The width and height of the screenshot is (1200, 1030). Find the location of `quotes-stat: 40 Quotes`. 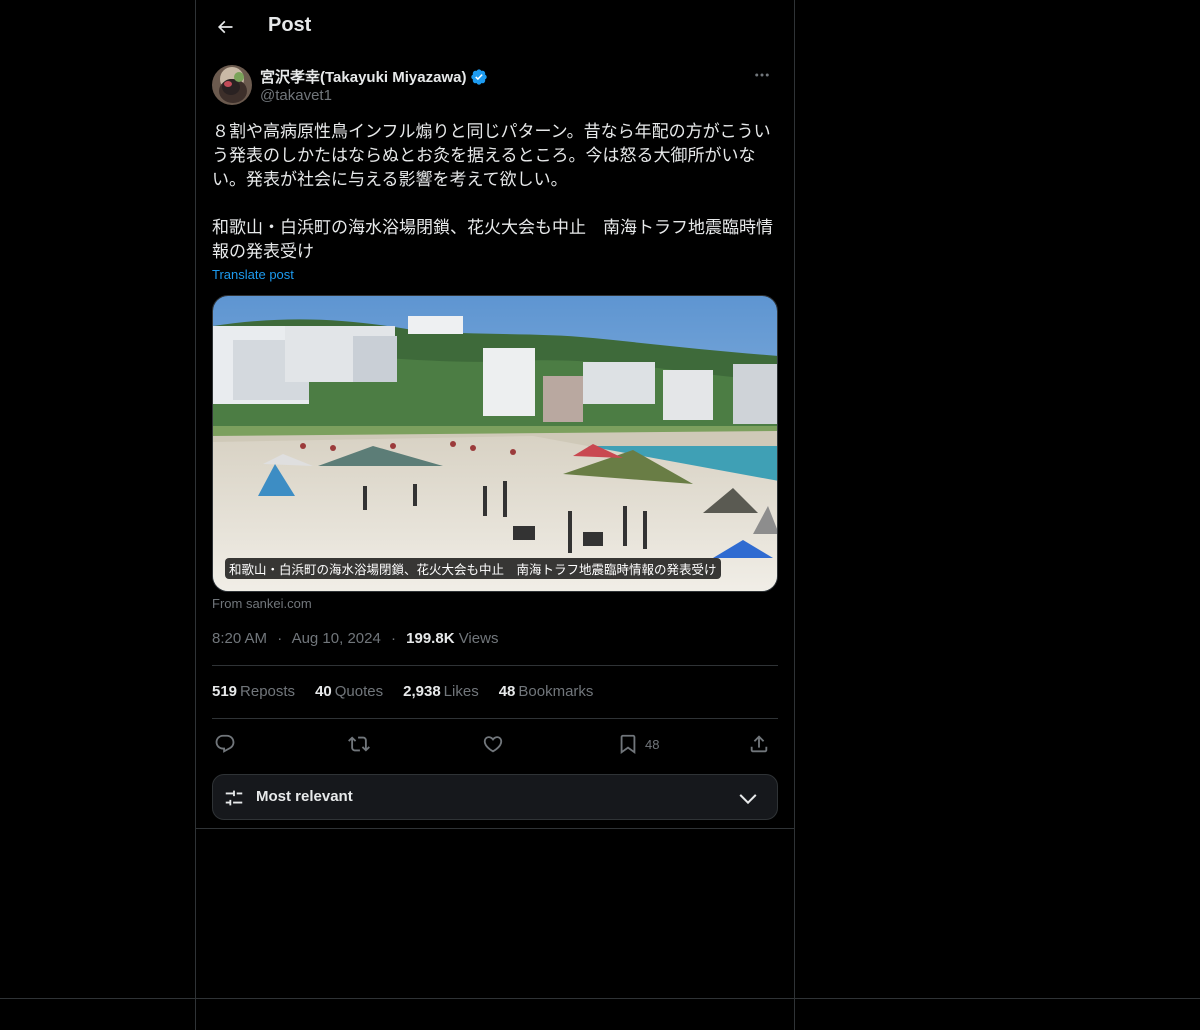

quotes-stat: 40 Quotes is located at coordinates (349, 691).